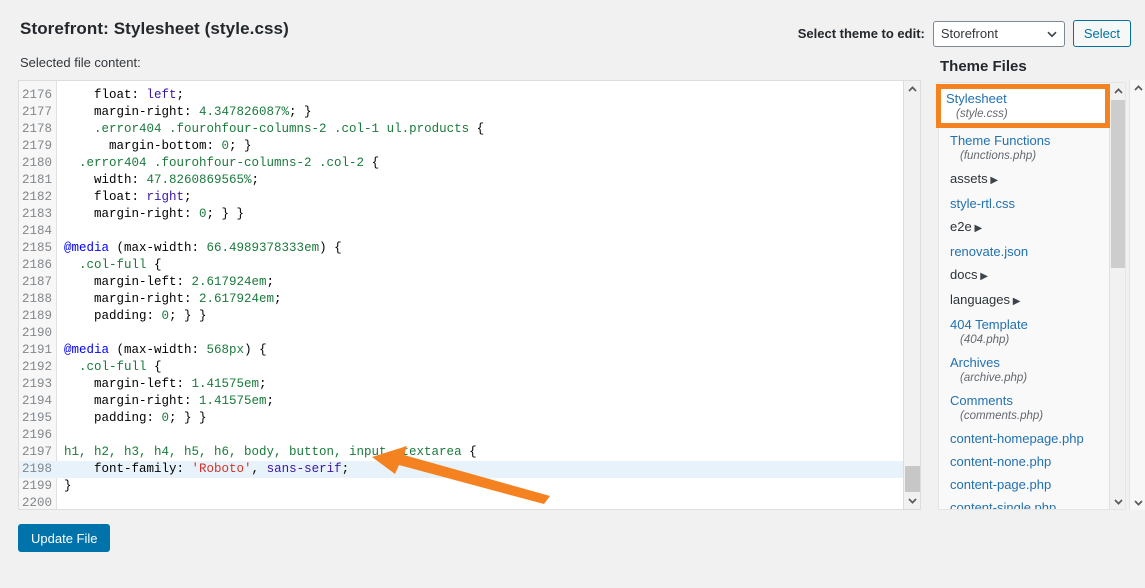  Describe the element at coordinates (469, 316) in the screenshot. I see `code-line: 2189 padding: 0; } }` at that location.